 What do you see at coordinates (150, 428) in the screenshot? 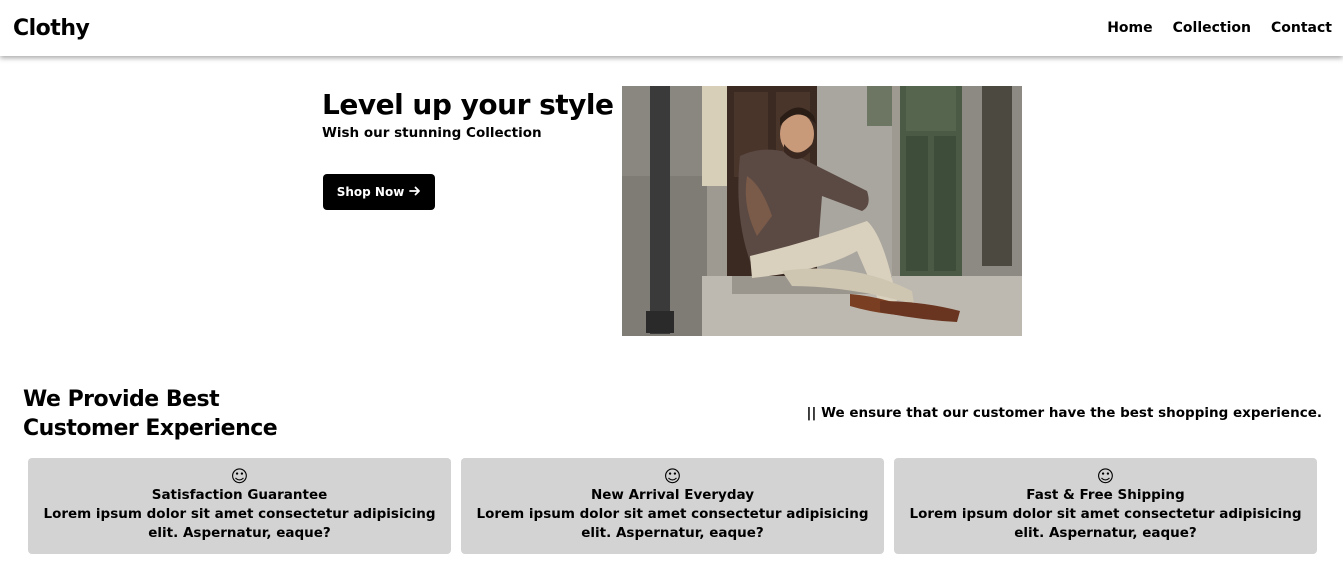
I see `section-title-line2: Customer Experience` at bounding box center [150, 428].